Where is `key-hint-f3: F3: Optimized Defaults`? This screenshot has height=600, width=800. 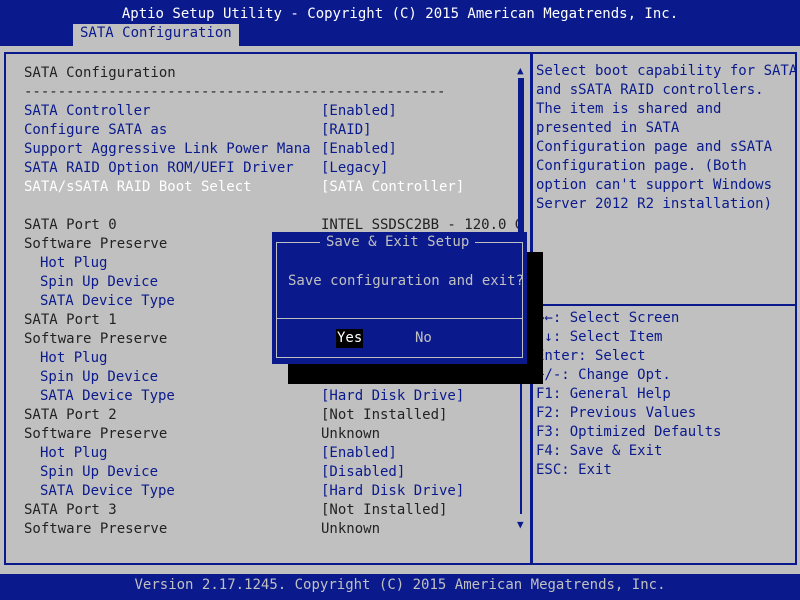 key-hint-f3: F3: Optimized Defaults is located at coordinates (629, 432).